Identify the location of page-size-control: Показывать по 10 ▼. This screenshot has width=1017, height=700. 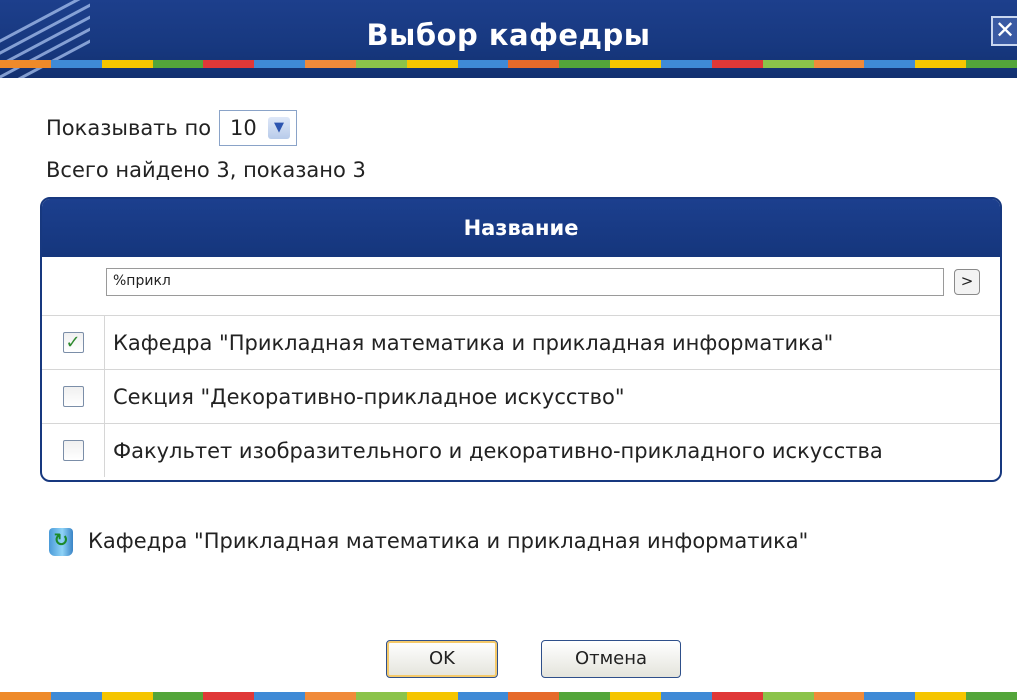
(172, 128).